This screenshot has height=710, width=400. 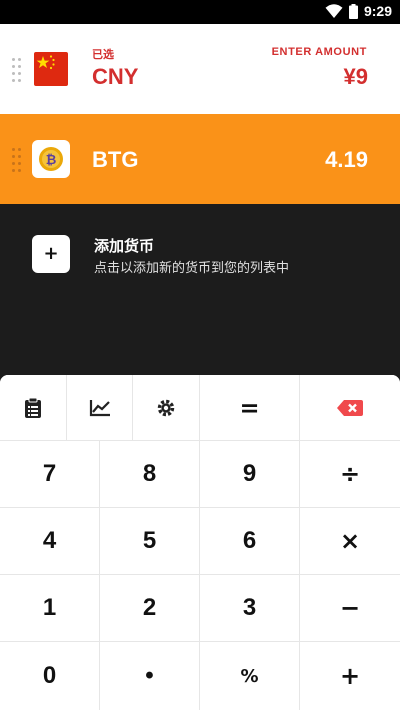 I want to click on battery-icon, so click(x=353, y=11).